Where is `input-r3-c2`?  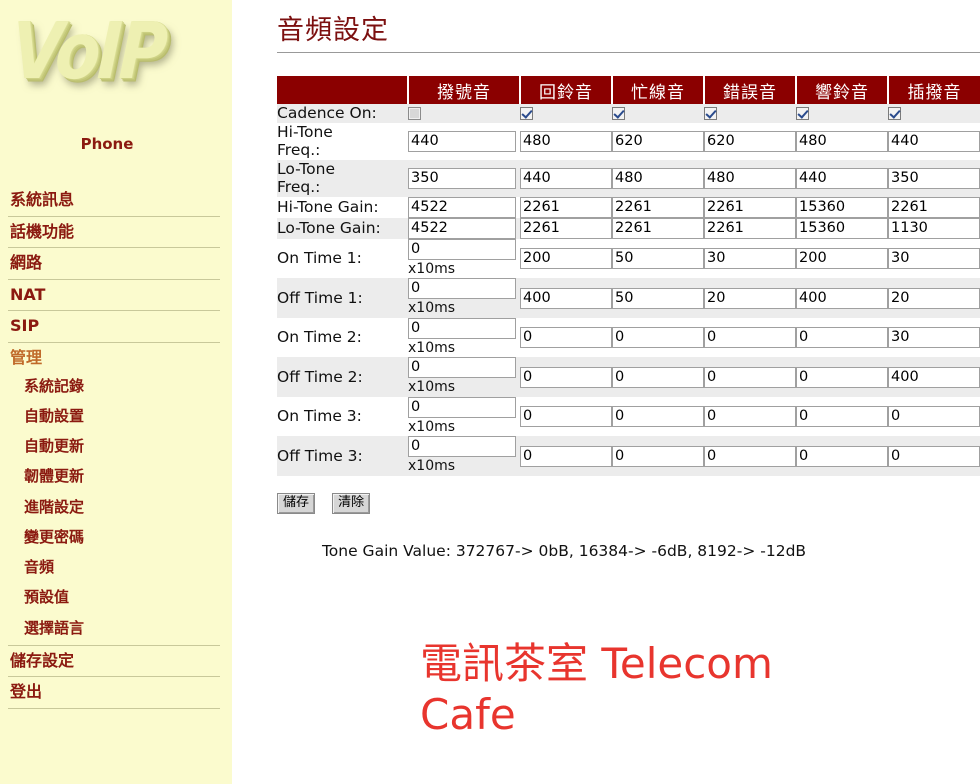 input-r3-c2 is located at coordinates (658, 207).